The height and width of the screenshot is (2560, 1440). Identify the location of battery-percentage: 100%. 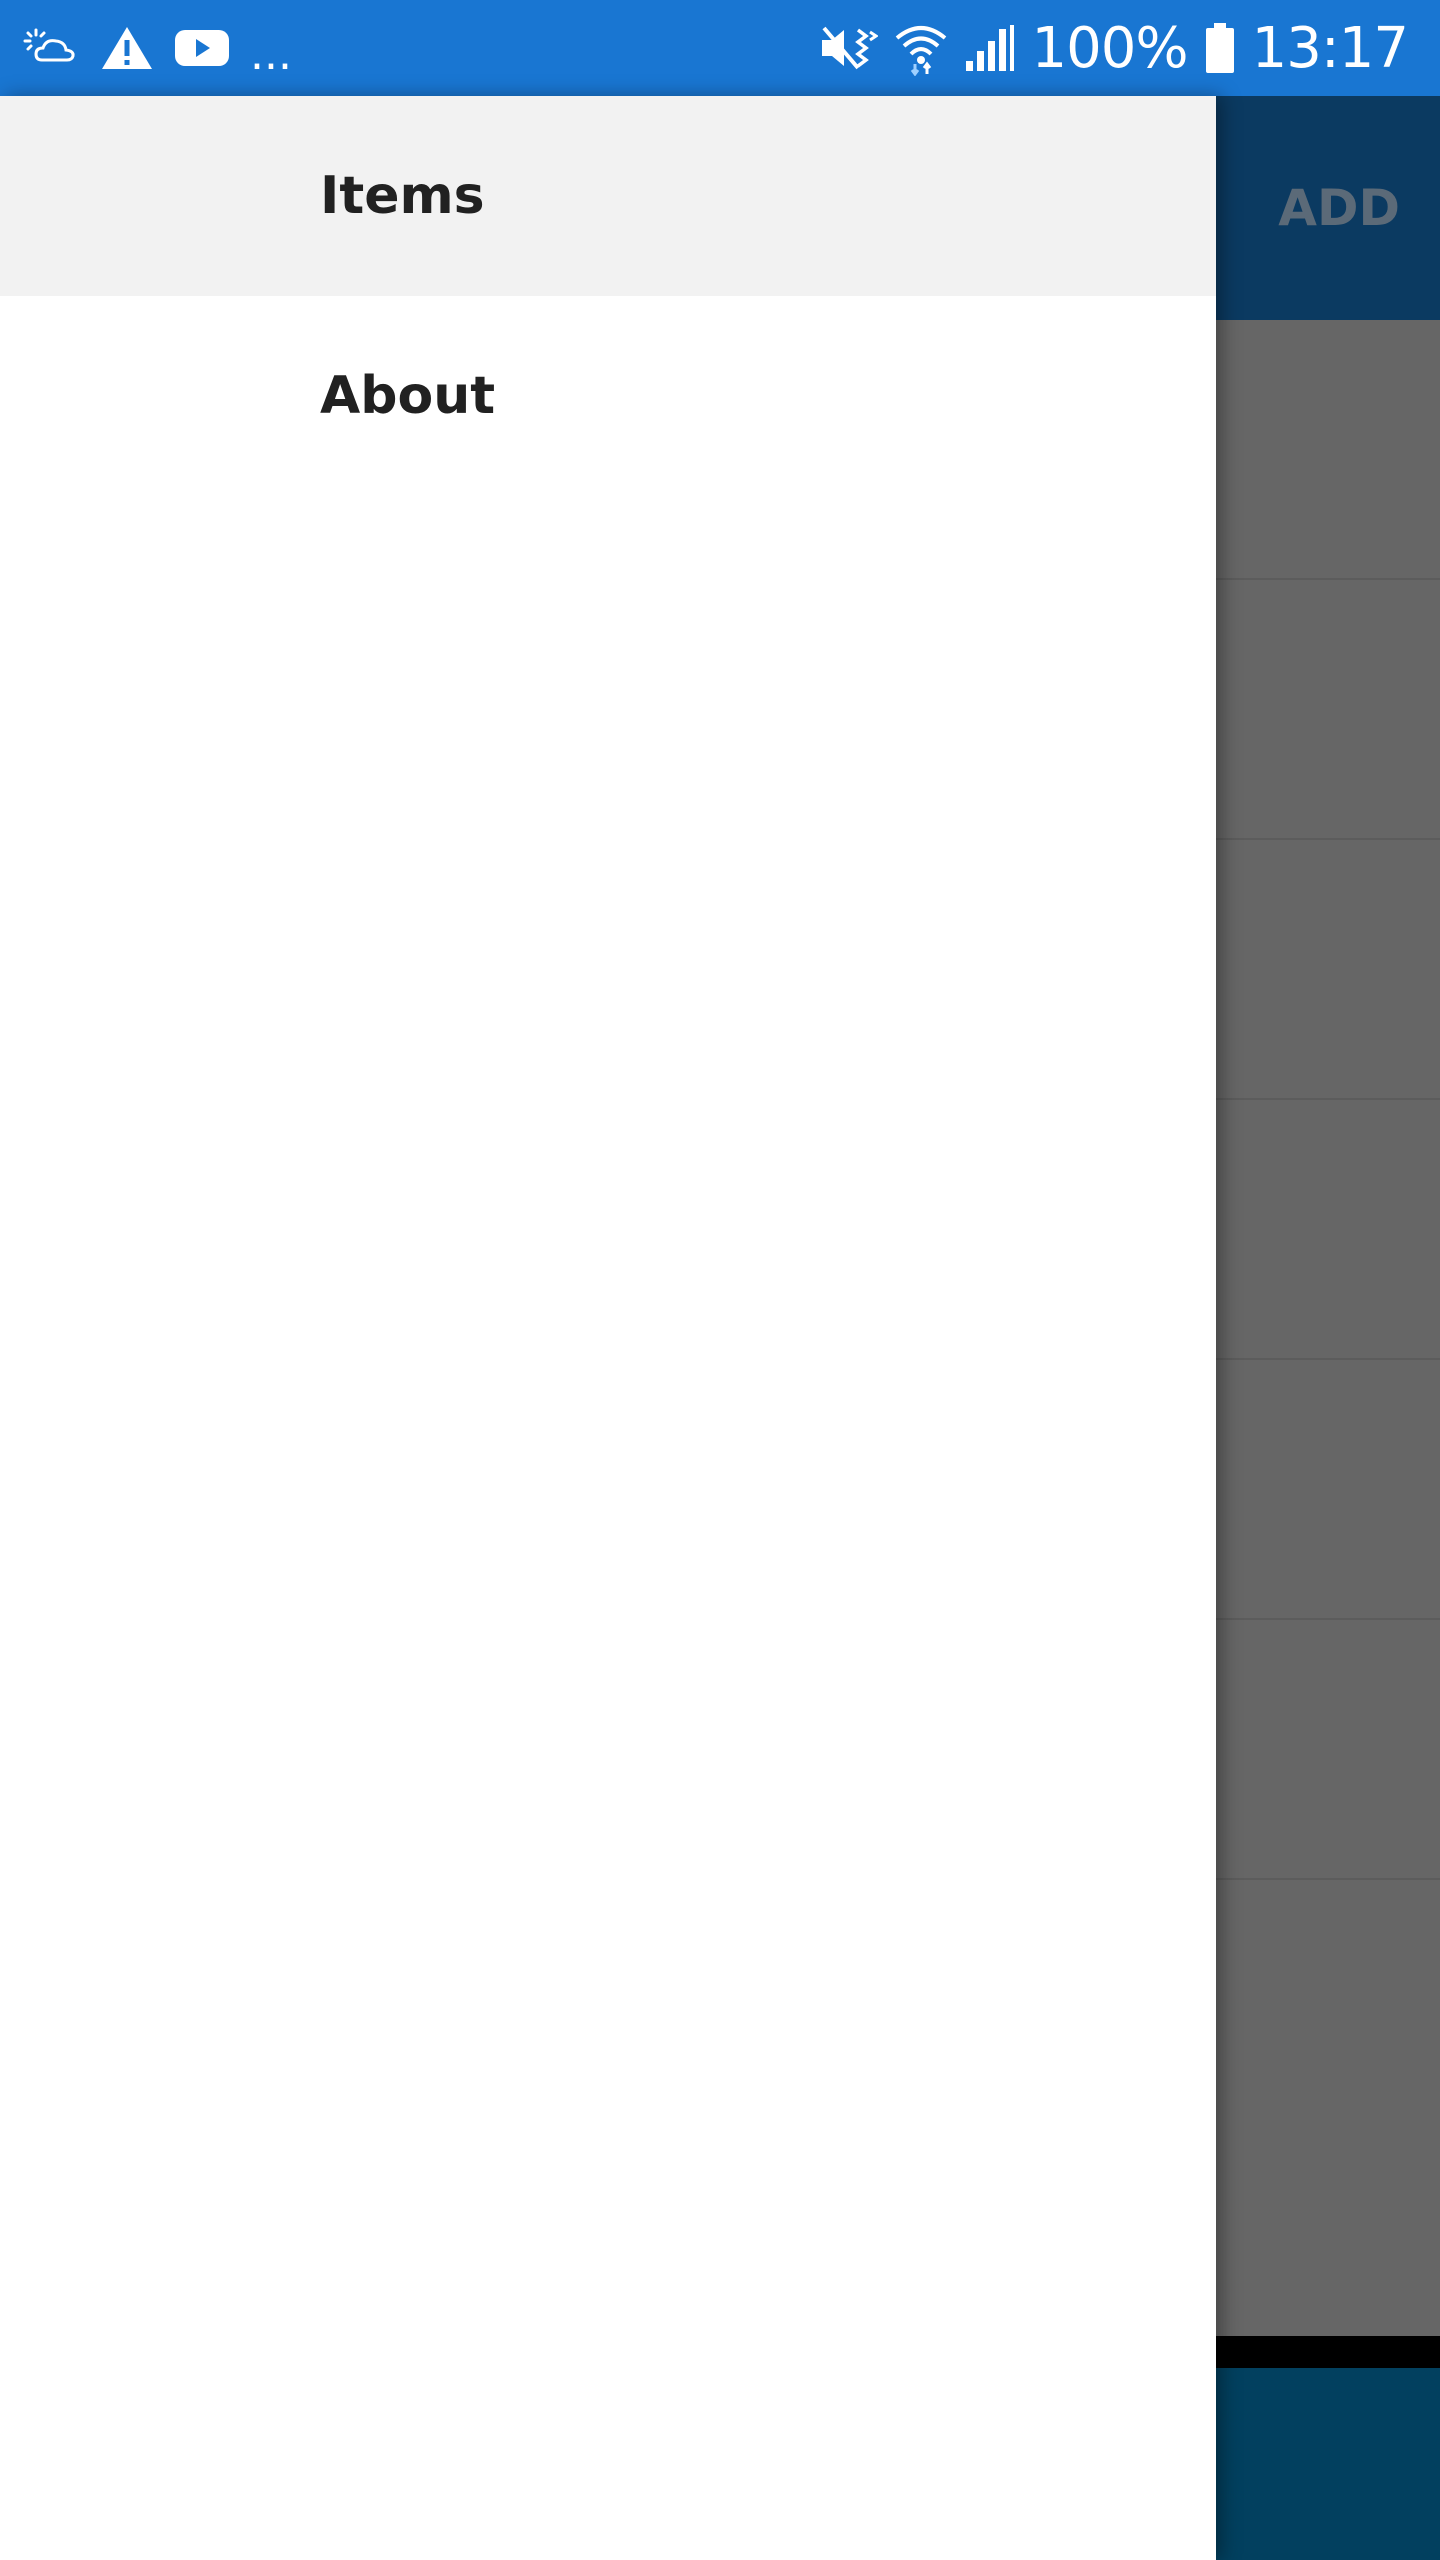
(1110, 48).